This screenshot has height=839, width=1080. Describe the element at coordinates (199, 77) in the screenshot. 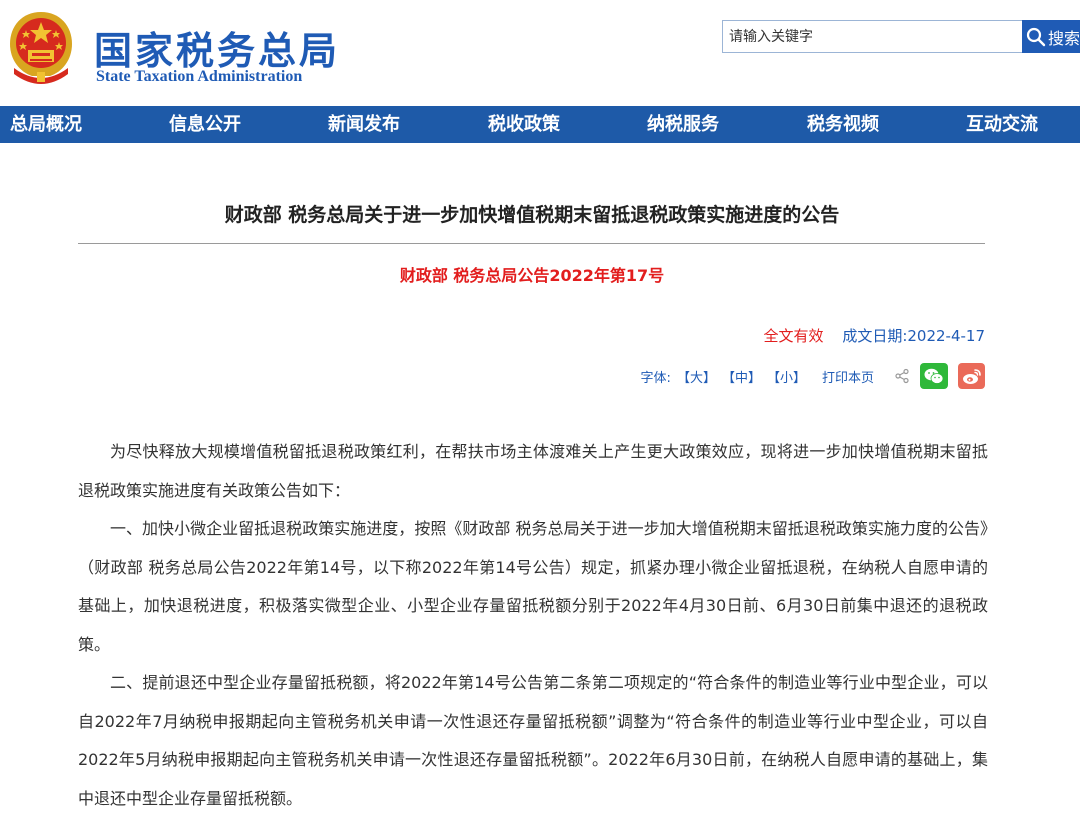

I see `site-logo-subtitle: State Taxation Administration` at that location.